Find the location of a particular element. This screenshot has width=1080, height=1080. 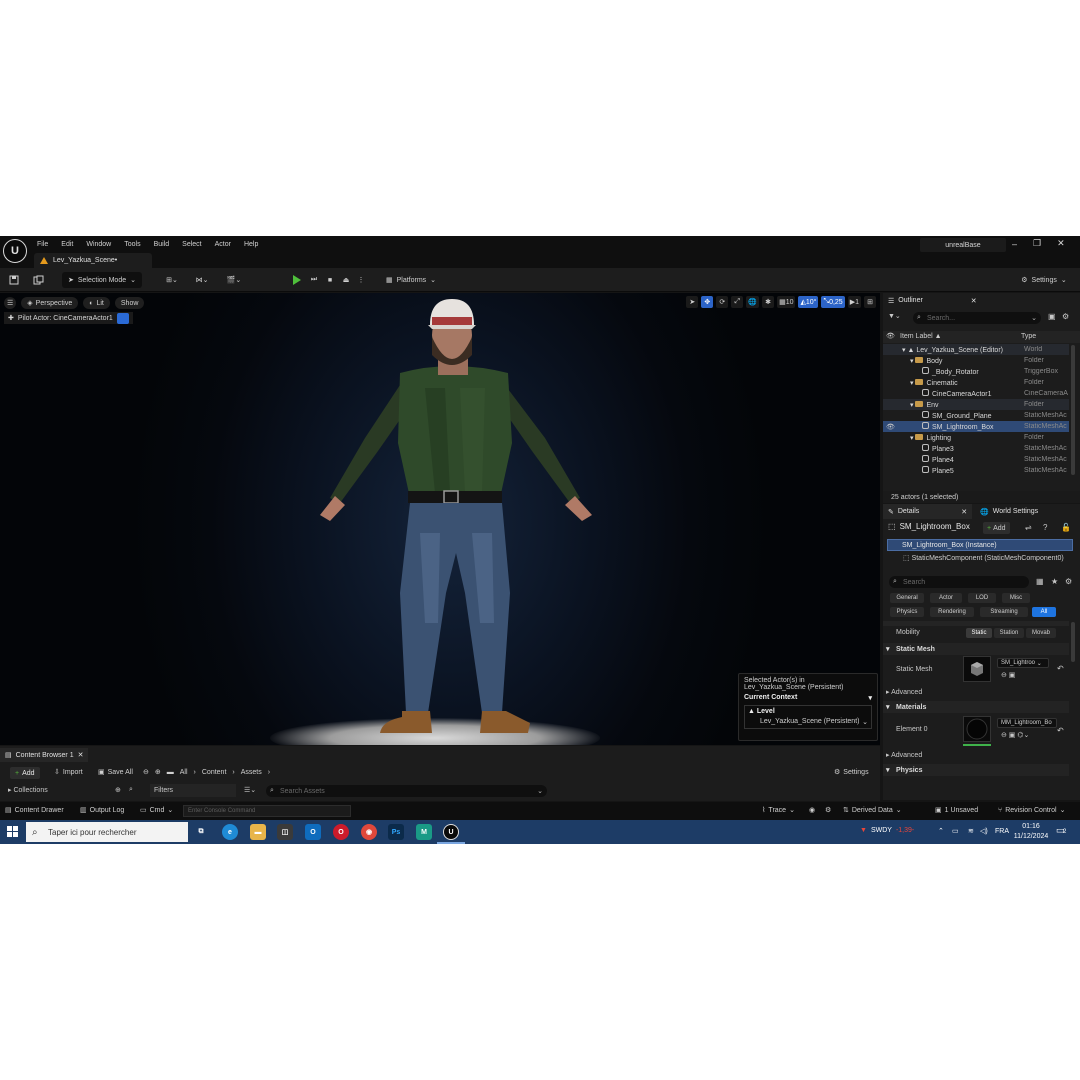

outliner-row-actor: _Body_Rotator TriggerBox is located at coordinates (976, 371).